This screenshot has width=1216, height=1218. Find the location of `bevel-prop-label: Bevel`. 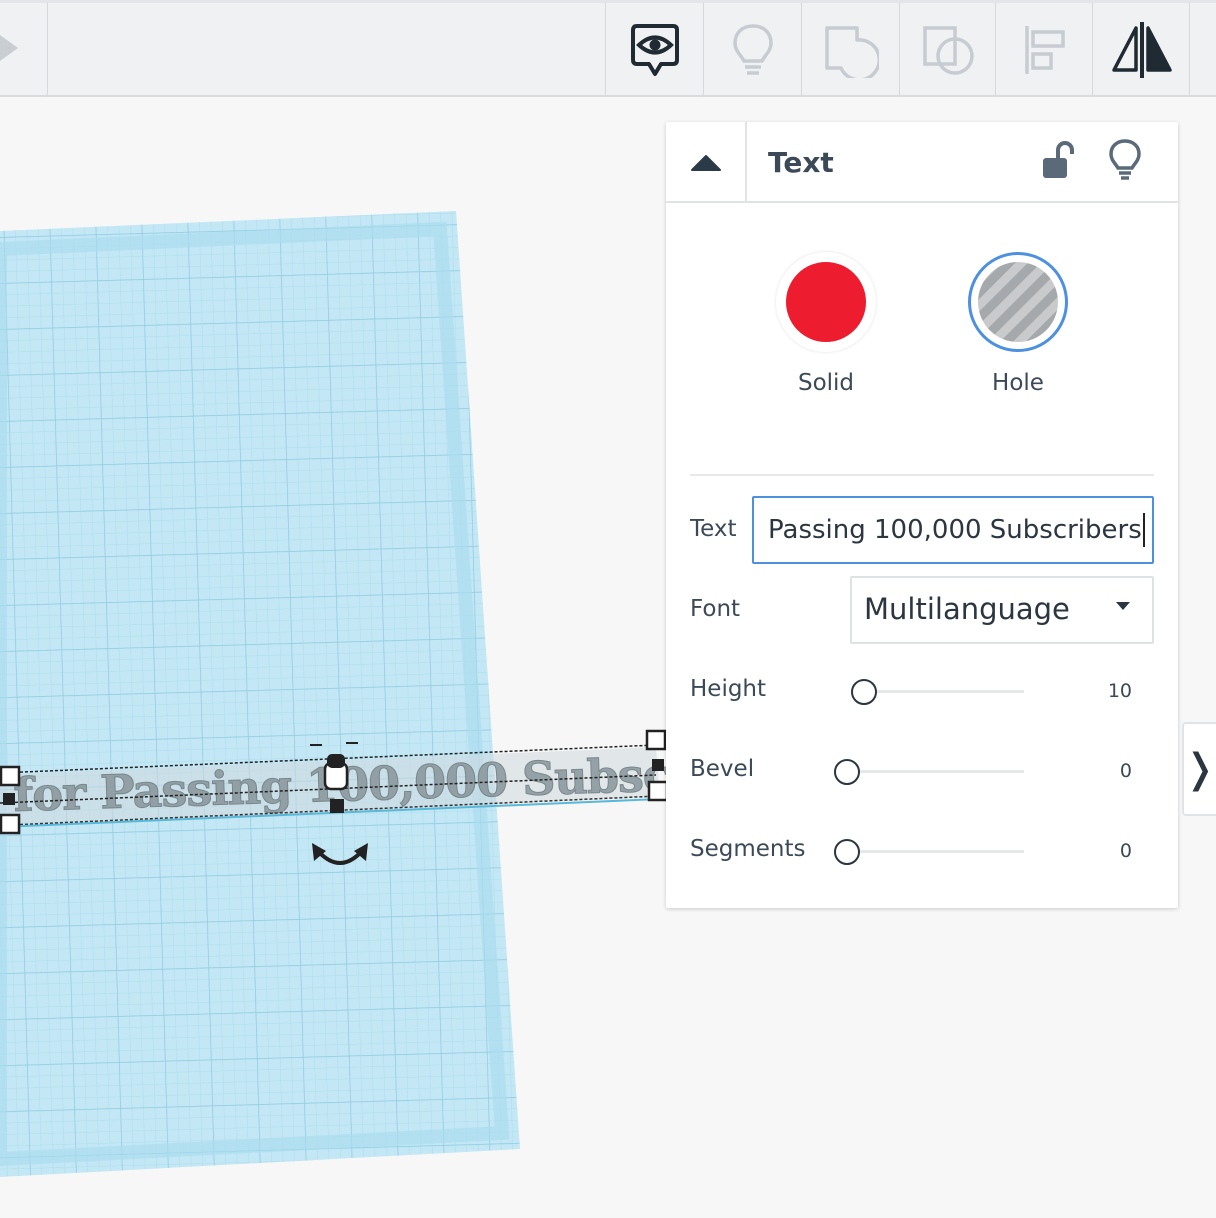

bevel-prop-label: Bevel is located at coordinates (722, 769).